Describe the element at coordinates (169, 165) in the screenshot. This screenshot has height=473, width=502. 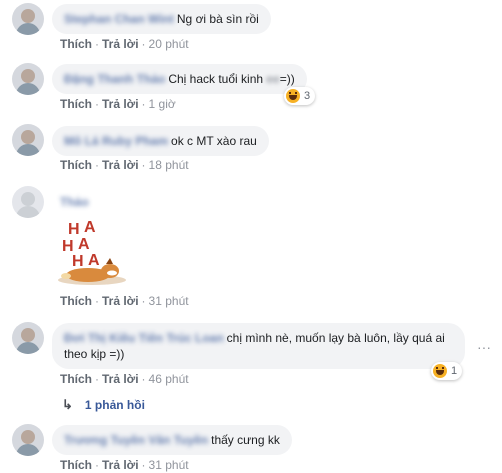
I see `comment-time: 18 phút` at that location.